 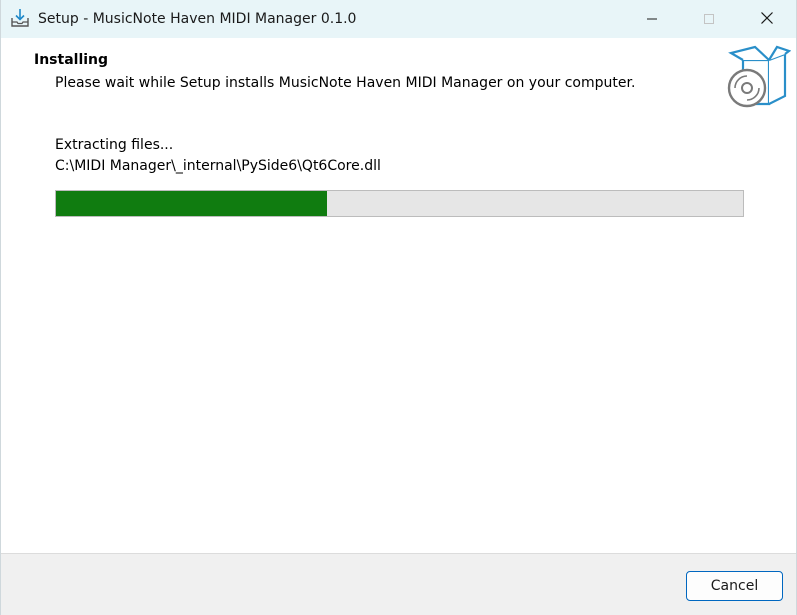 I want to click on minimize-button, so click(x=652, y=19).